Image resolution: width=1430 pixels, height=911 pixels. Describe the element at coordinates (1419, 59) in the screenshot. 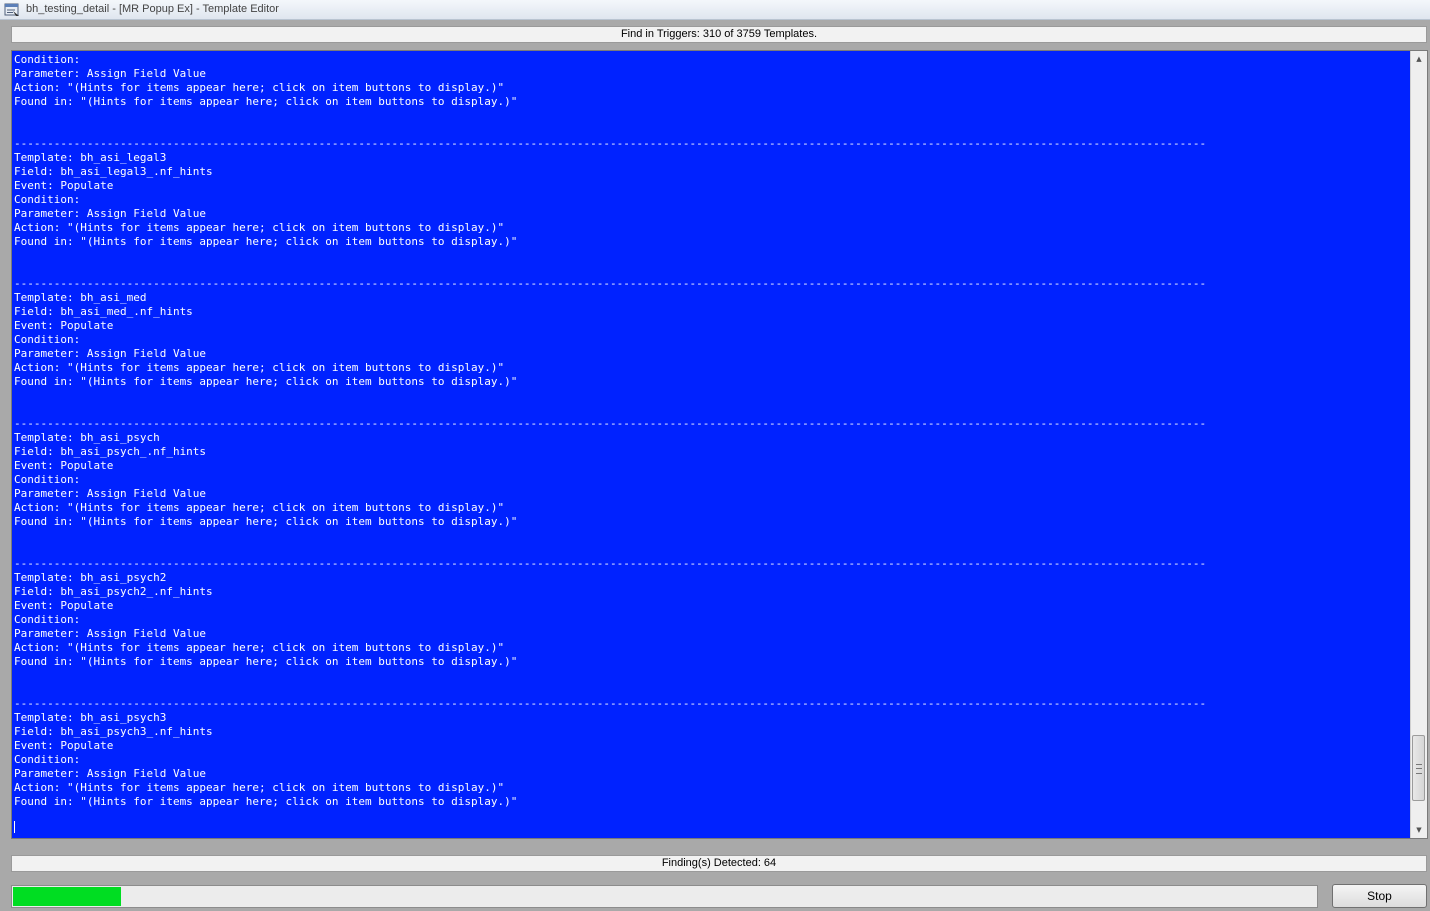

I see `scroll-up-arrow-icon: ▲` at that location.